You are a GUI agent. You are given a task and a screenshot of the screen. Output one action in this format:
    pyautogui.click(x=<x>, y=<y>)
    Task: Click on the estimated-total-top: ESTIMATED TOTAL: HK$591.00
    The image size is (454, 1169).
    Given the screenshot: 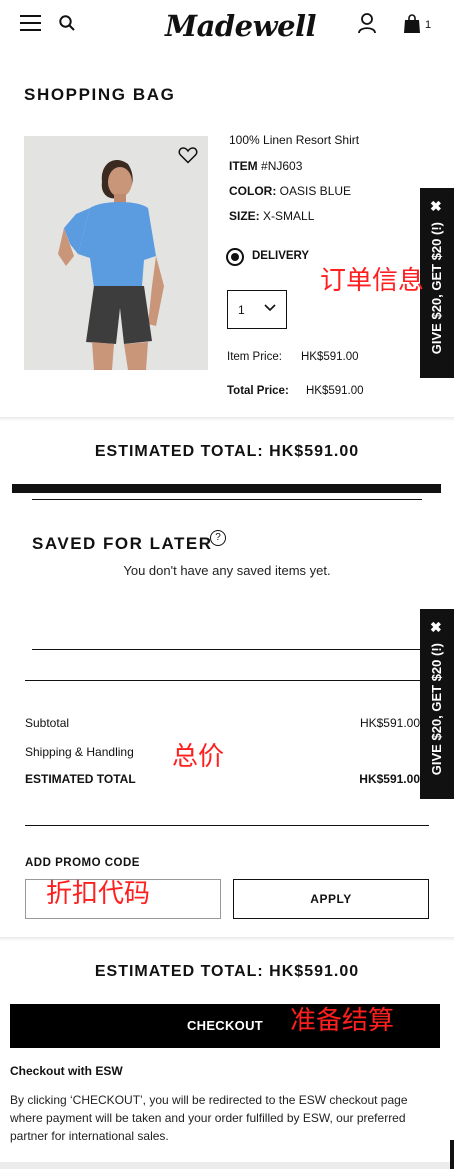 What is the action you would take?
    pyautogui.click(x=227, y=451)
    